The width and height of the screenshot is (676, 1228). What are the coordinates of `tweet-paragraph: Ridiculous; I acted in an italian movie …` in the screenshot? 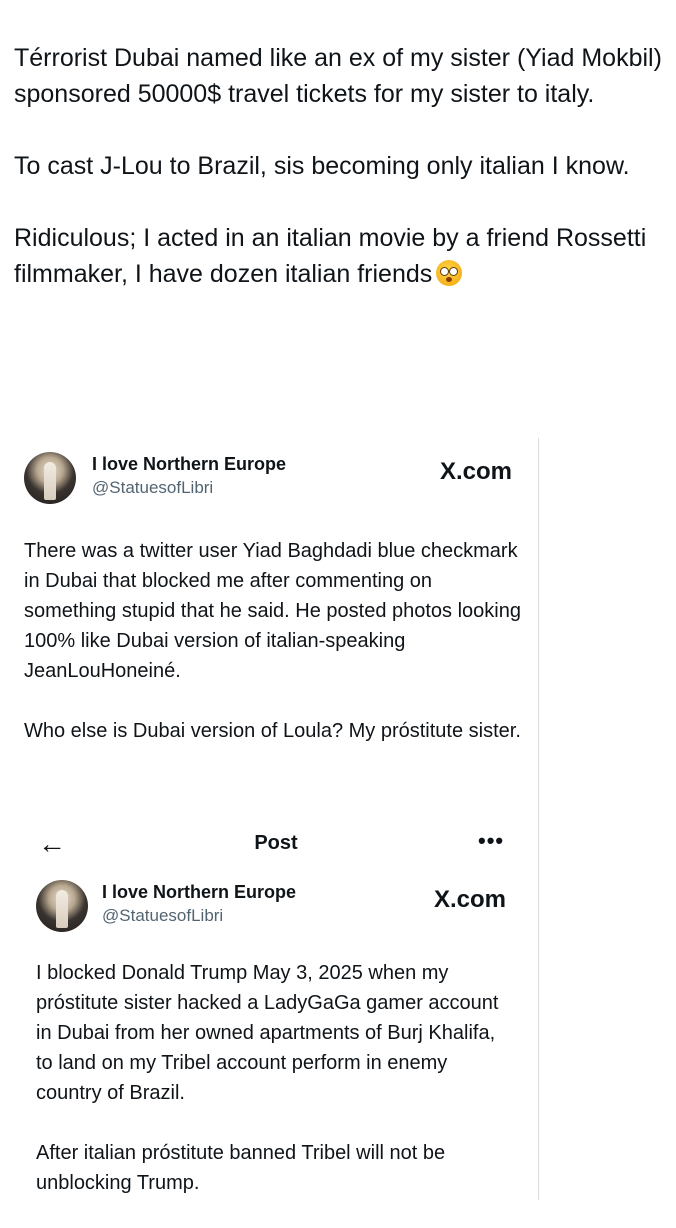 It's located at (338, 256).